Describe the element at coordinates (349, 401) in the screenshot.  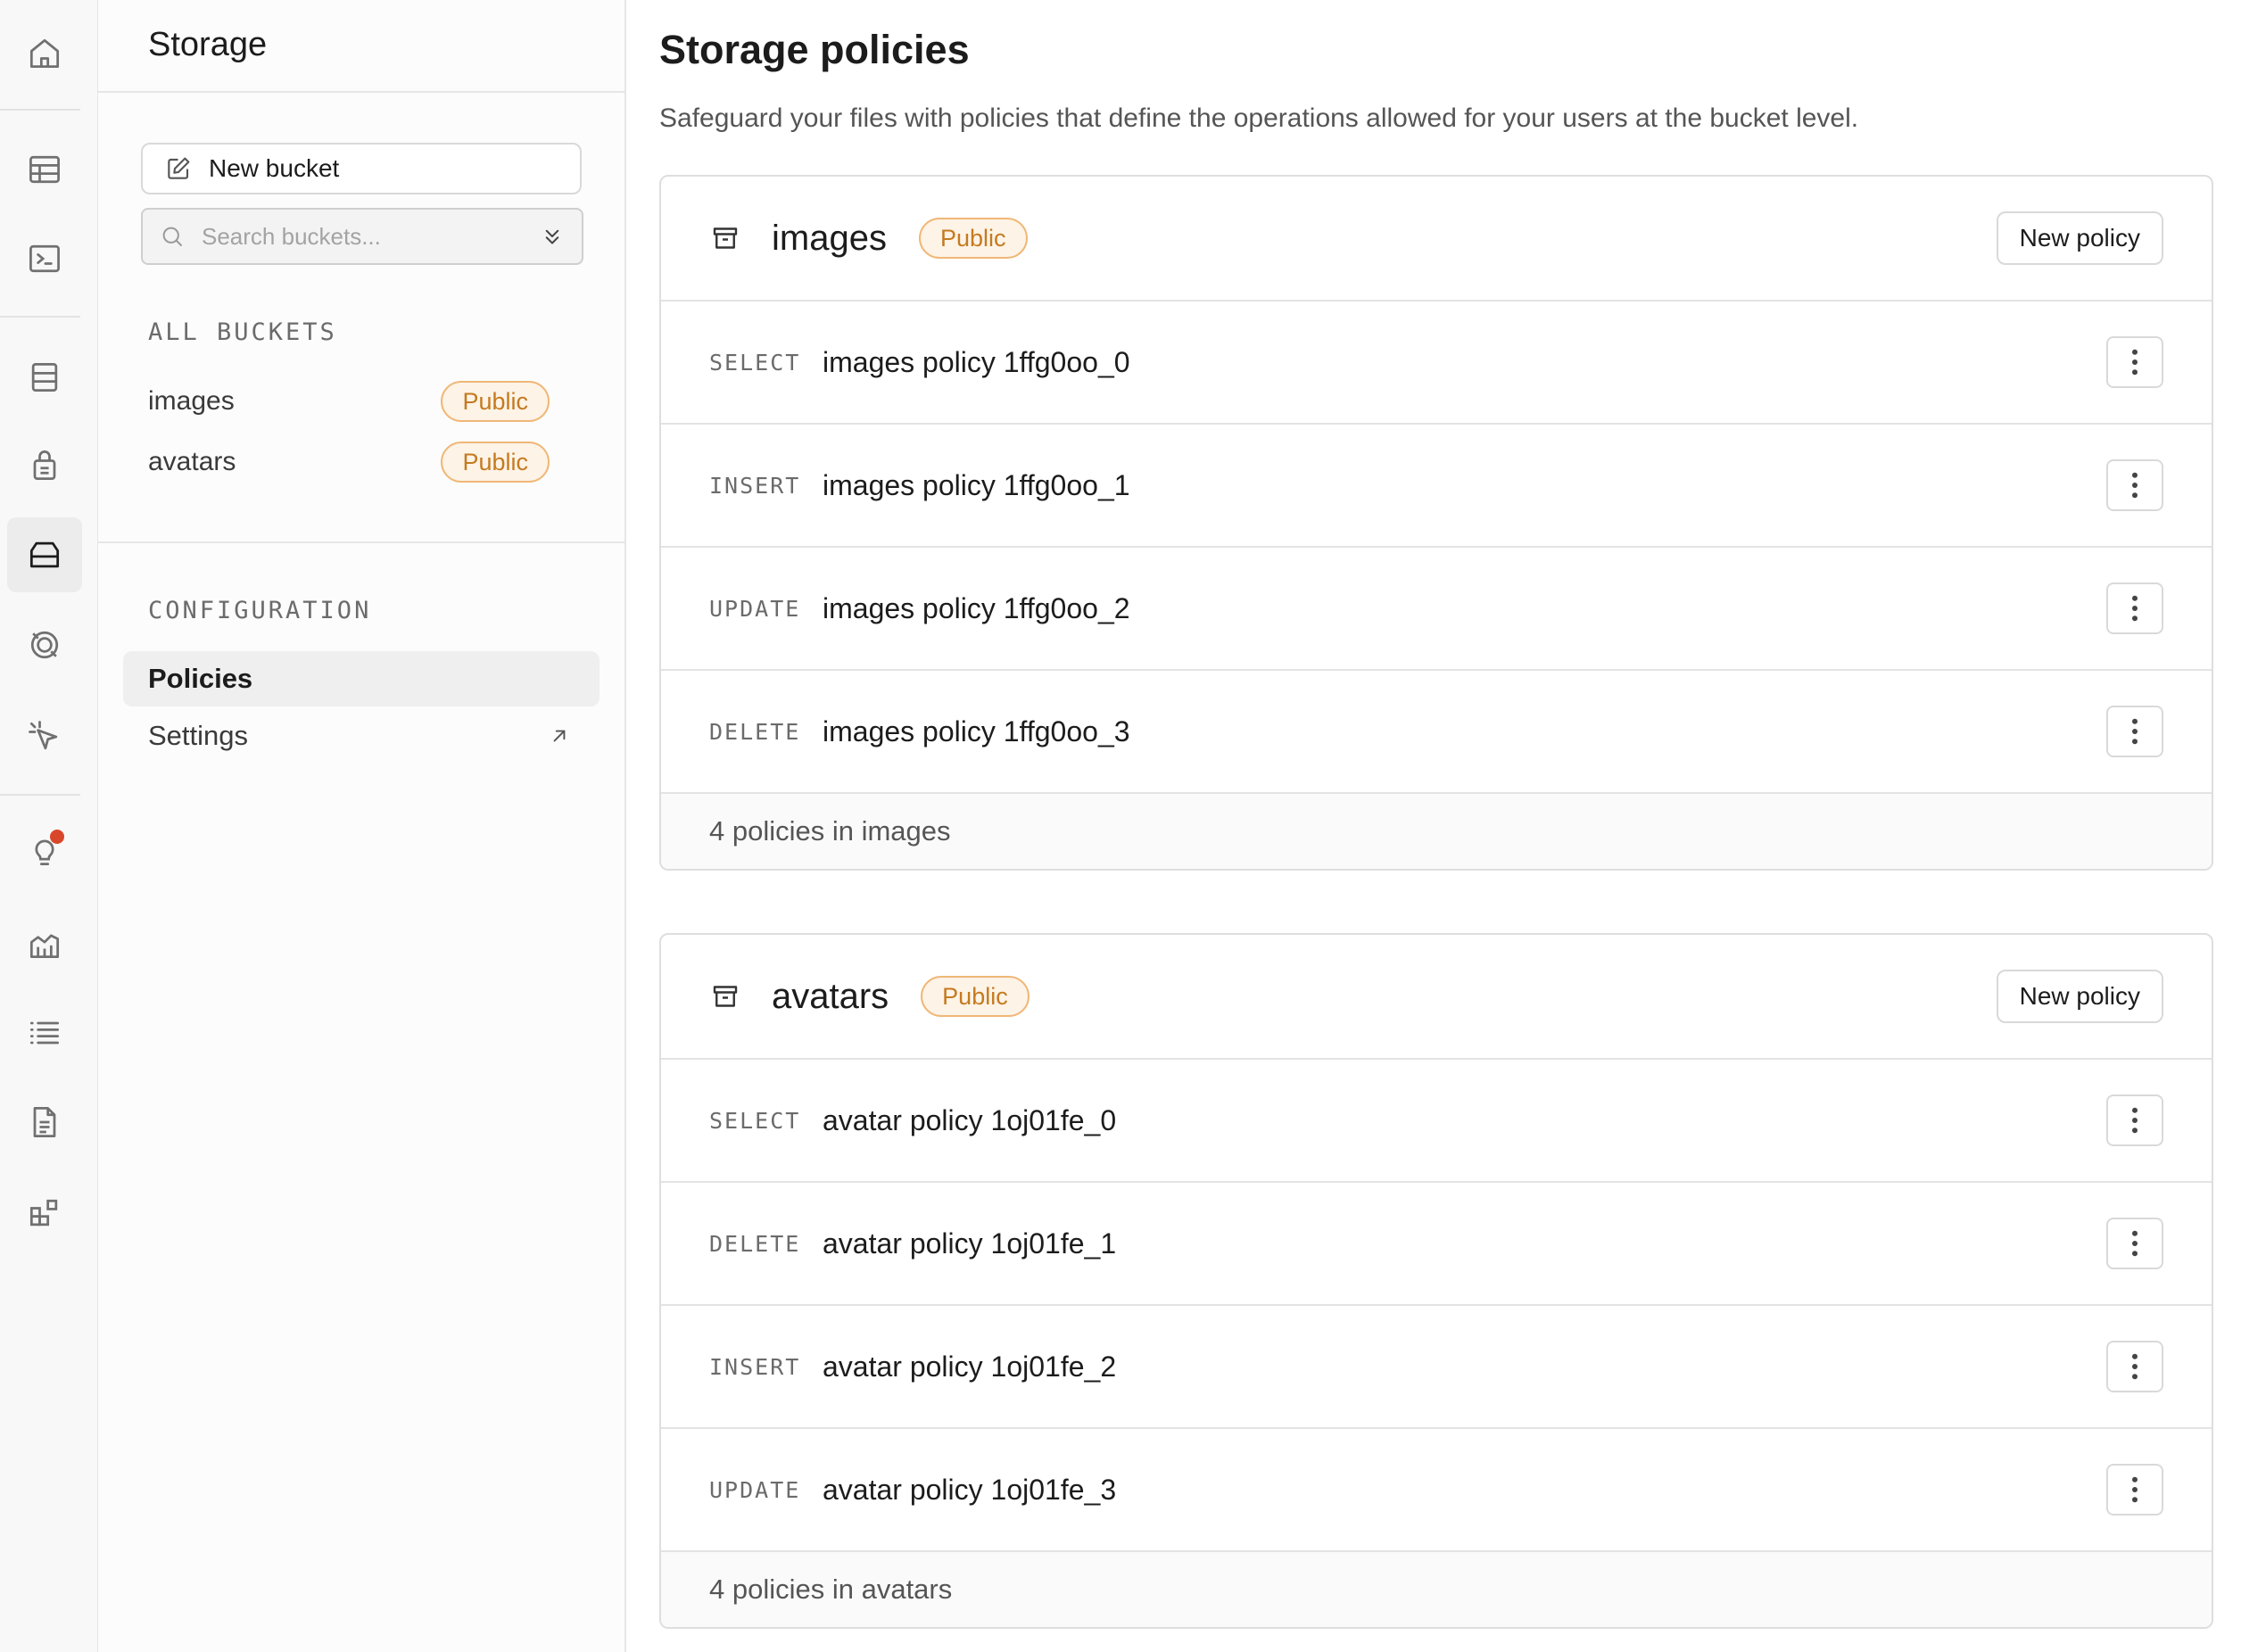
I see `sidebar-bucket-images: images Public` at that location.